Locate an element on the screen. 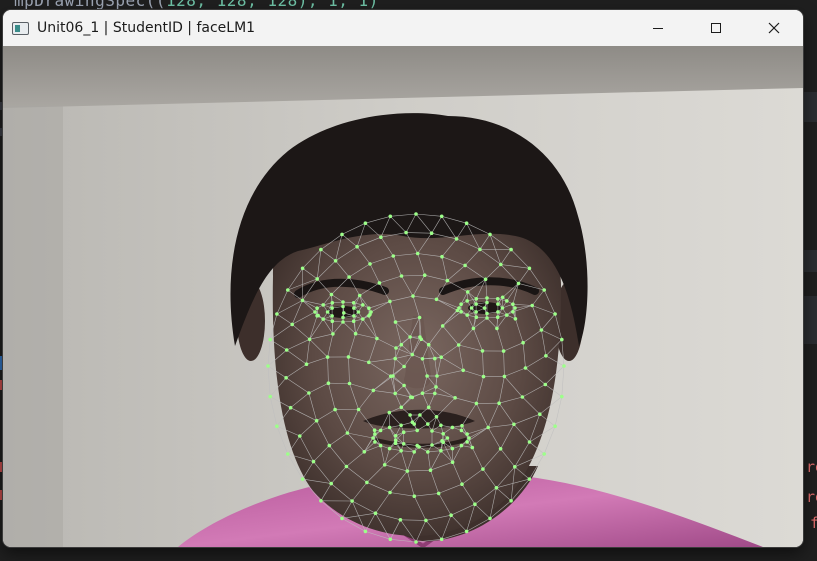 This screenshot has height=561, width=817. minimize-icon is located at coordinates (658, 28).